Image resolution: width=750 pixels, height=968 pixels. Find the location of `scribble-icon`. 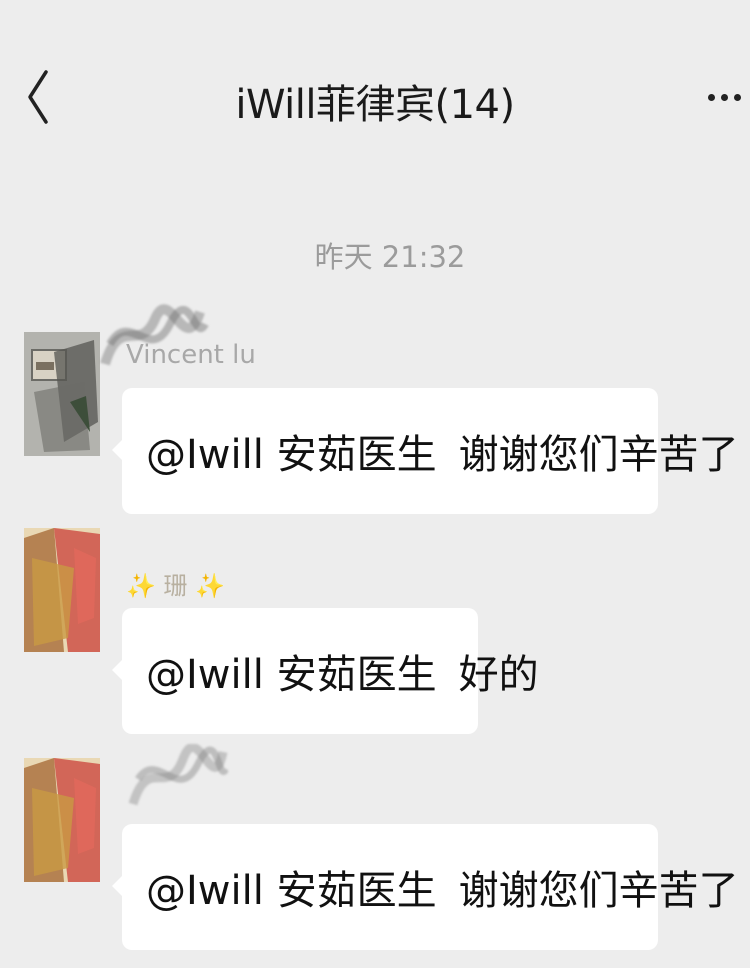

scribble-icon is located at coordinates (179, 774).